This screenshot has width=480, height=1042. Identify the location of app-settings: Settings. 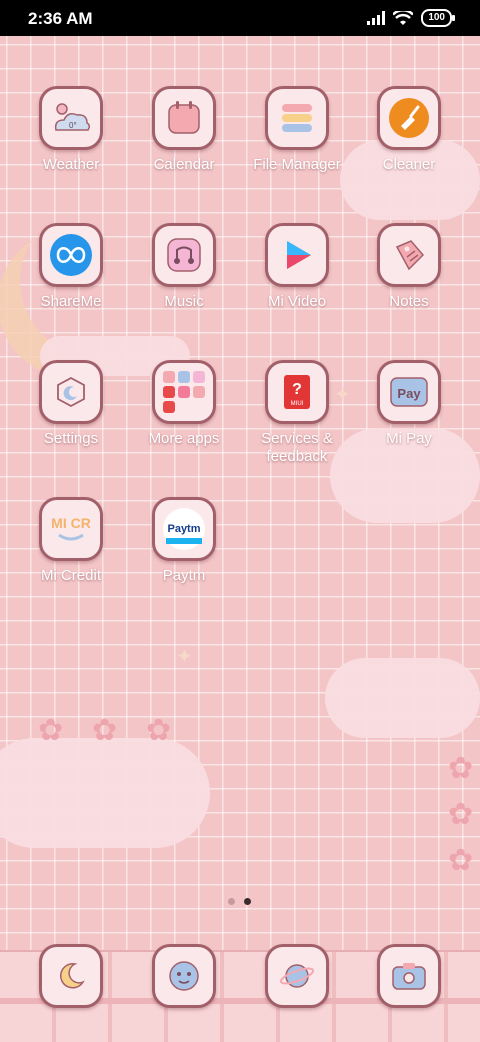
(71, 404).